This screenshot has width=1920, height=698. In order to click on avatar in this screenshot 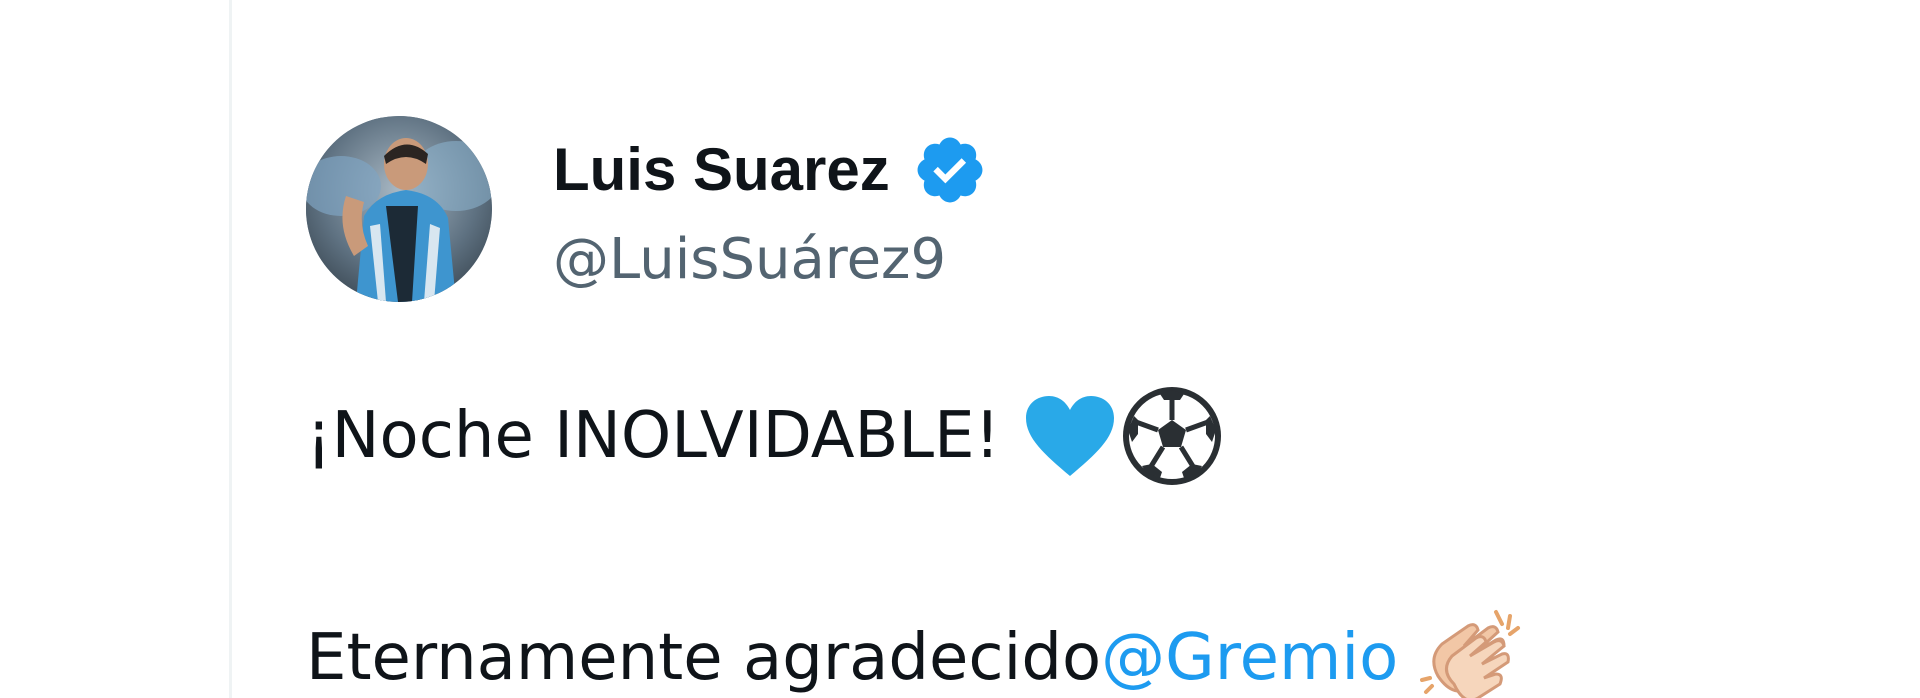, I will do `click(399, 209)`.